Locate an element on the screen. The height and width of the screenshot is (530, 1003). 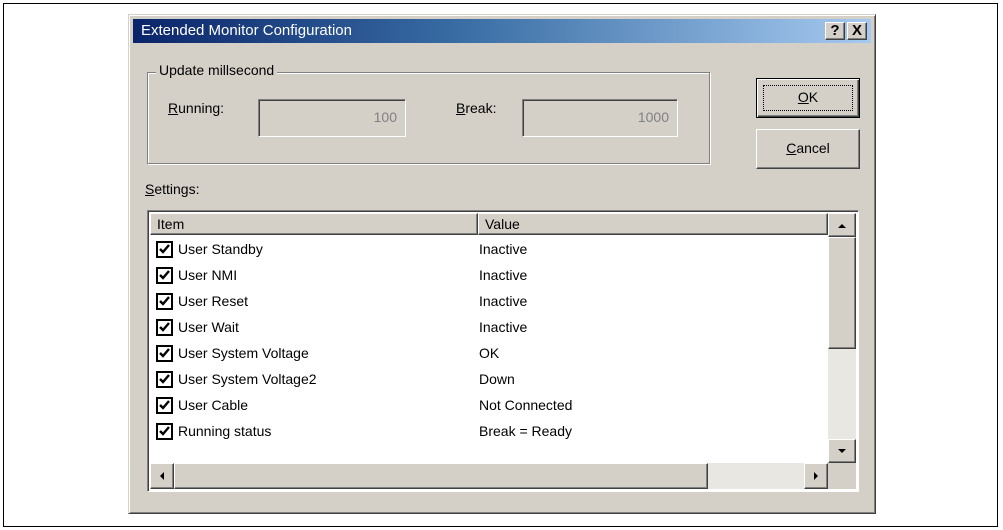
scroll-up-button is located at coordinates (842, 225).